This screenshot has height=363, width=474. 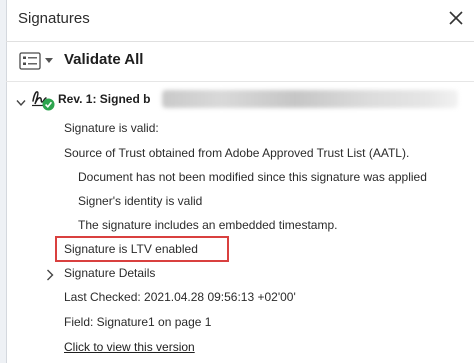 What do you see at coordinates (50, 274) in the screenshot?
I see `chevron-right-icon` at bounding box center [50, 274].